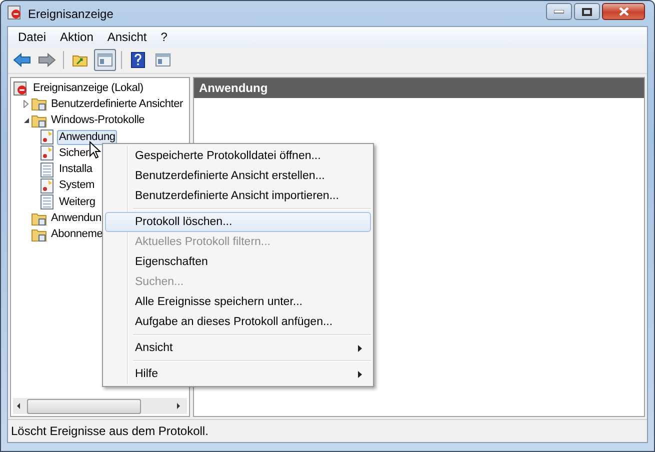 The height and width of the screenshot is (452, 655). I want to click on collapse-arrow-icon, so click(26, 120).